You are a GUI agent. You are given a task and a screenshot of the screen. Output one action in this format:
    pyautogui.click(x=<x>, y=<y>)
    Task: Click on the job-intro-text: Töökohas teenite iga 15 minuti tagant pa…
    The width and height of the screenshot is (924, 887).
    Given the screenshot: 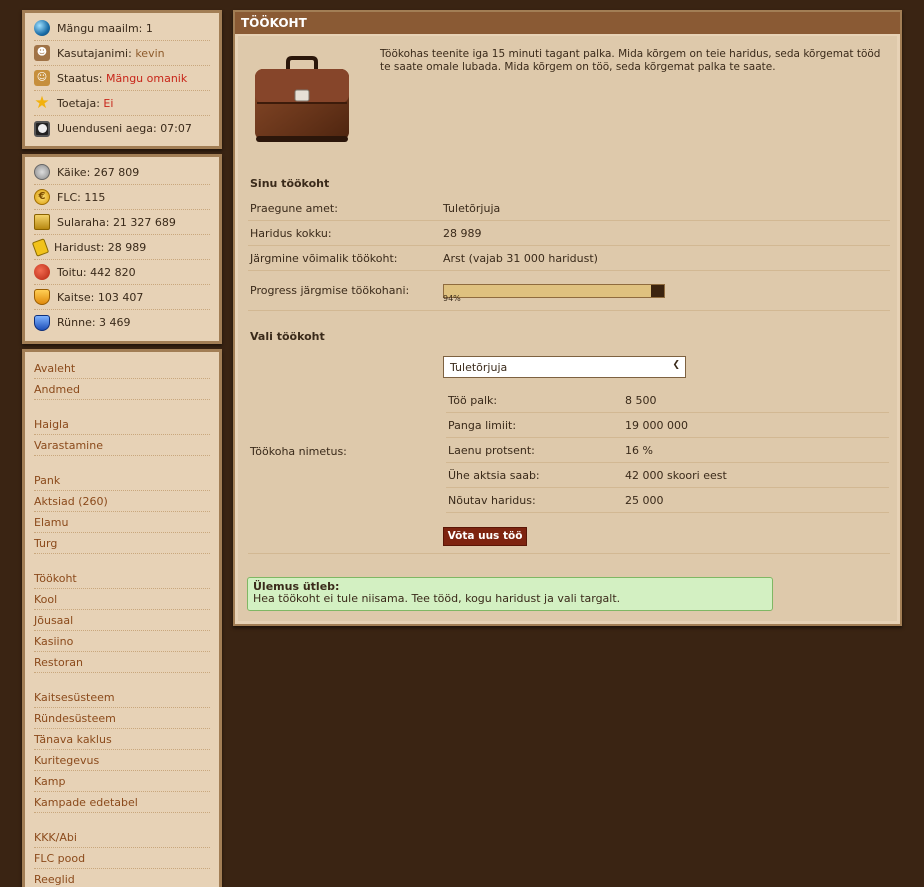 What is the action you would take?
    pyautogui.click(x=630, y=60)
    